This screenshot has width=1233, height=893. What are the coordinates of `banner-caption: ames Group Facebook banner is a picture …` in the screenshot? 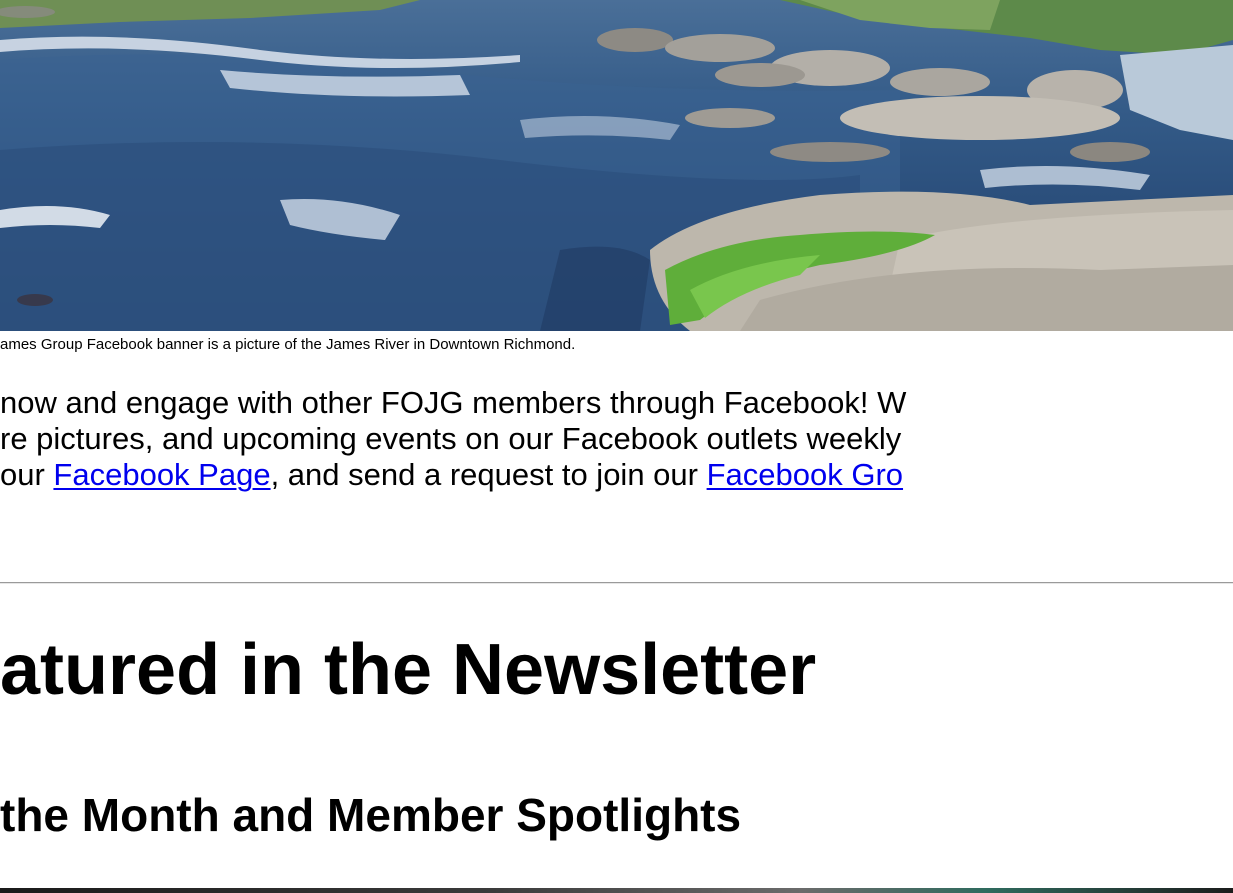 It's located at (288, 344).